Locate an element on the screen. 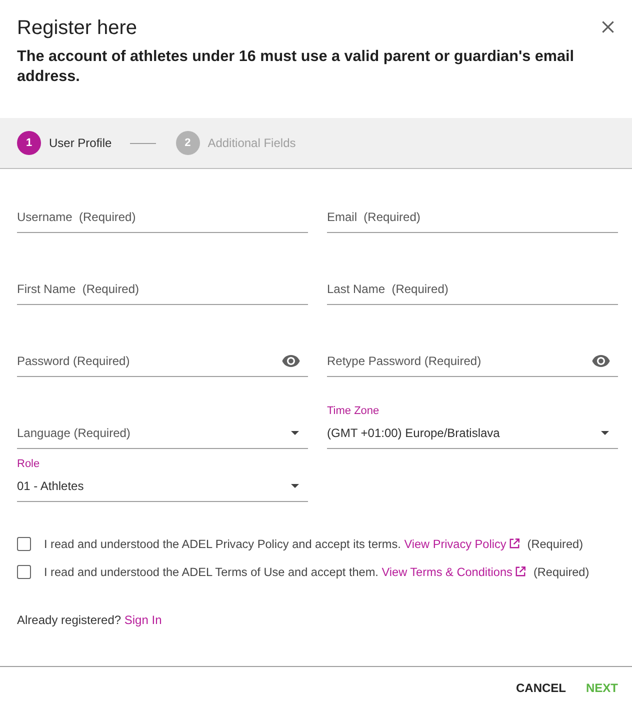  field-label: Role is located at coordinates (28, 464).